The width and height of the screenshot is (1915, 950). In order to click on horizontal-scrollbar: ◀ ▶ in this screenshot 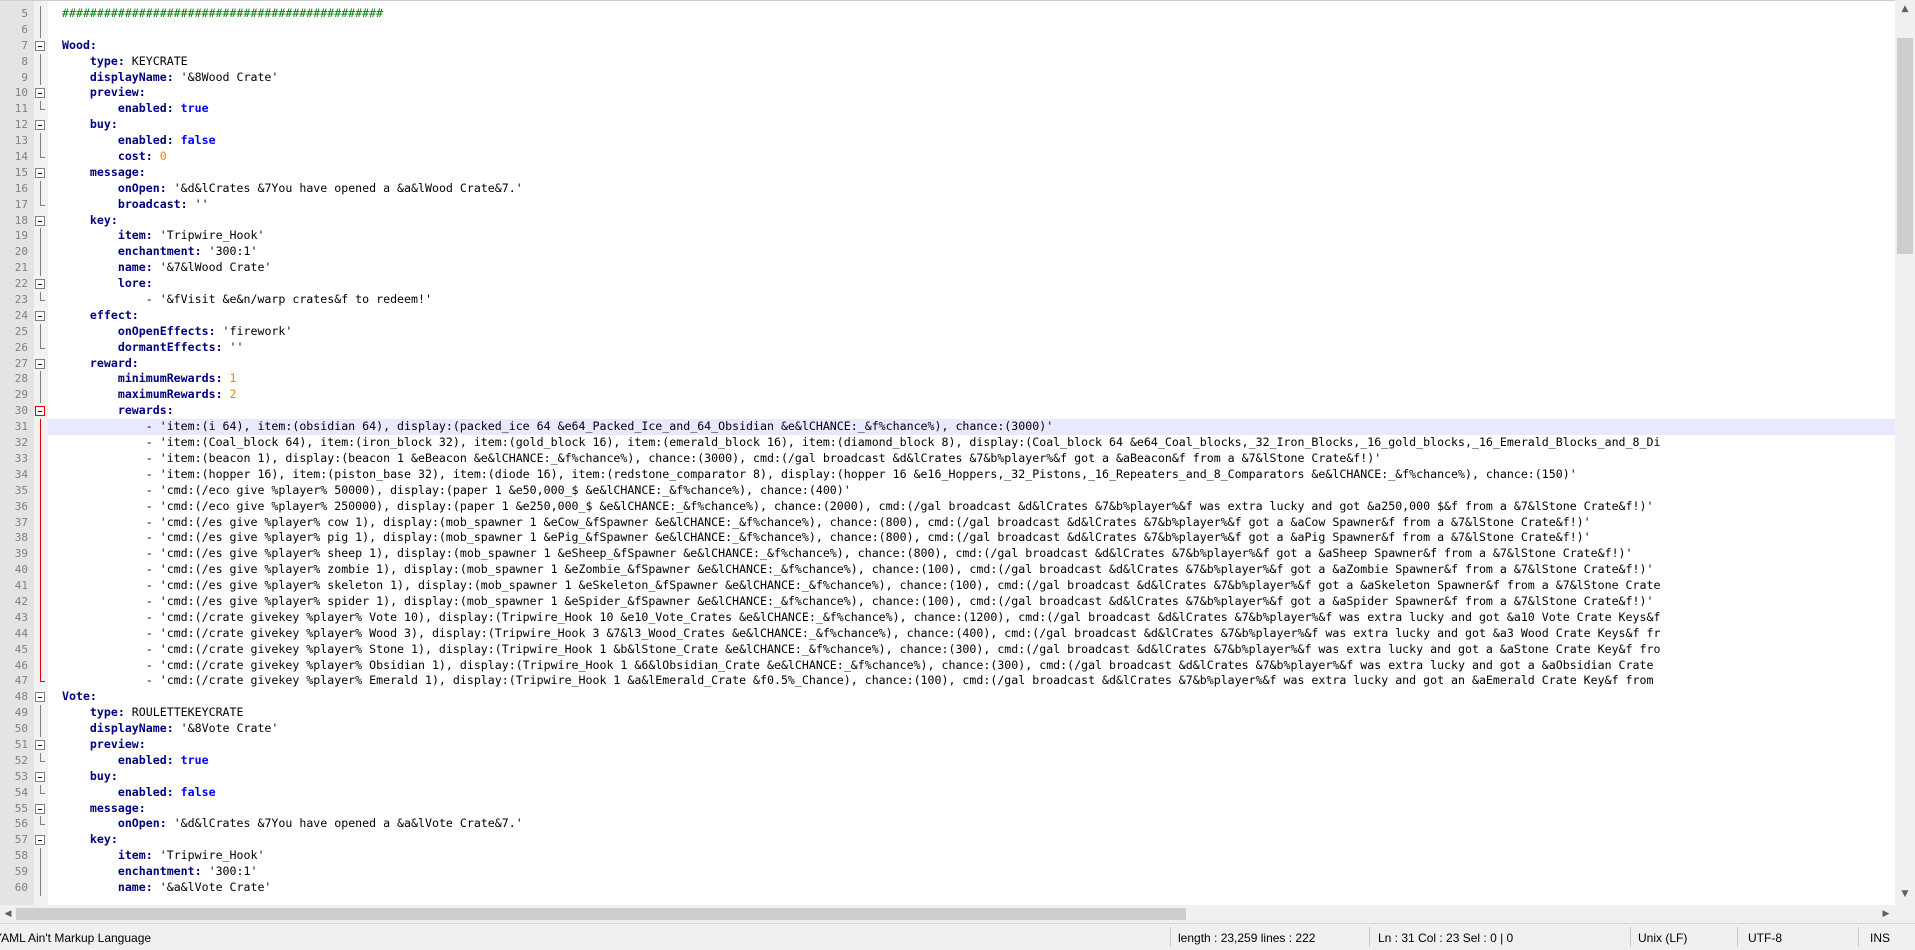, I will do `click(947, 914)`.